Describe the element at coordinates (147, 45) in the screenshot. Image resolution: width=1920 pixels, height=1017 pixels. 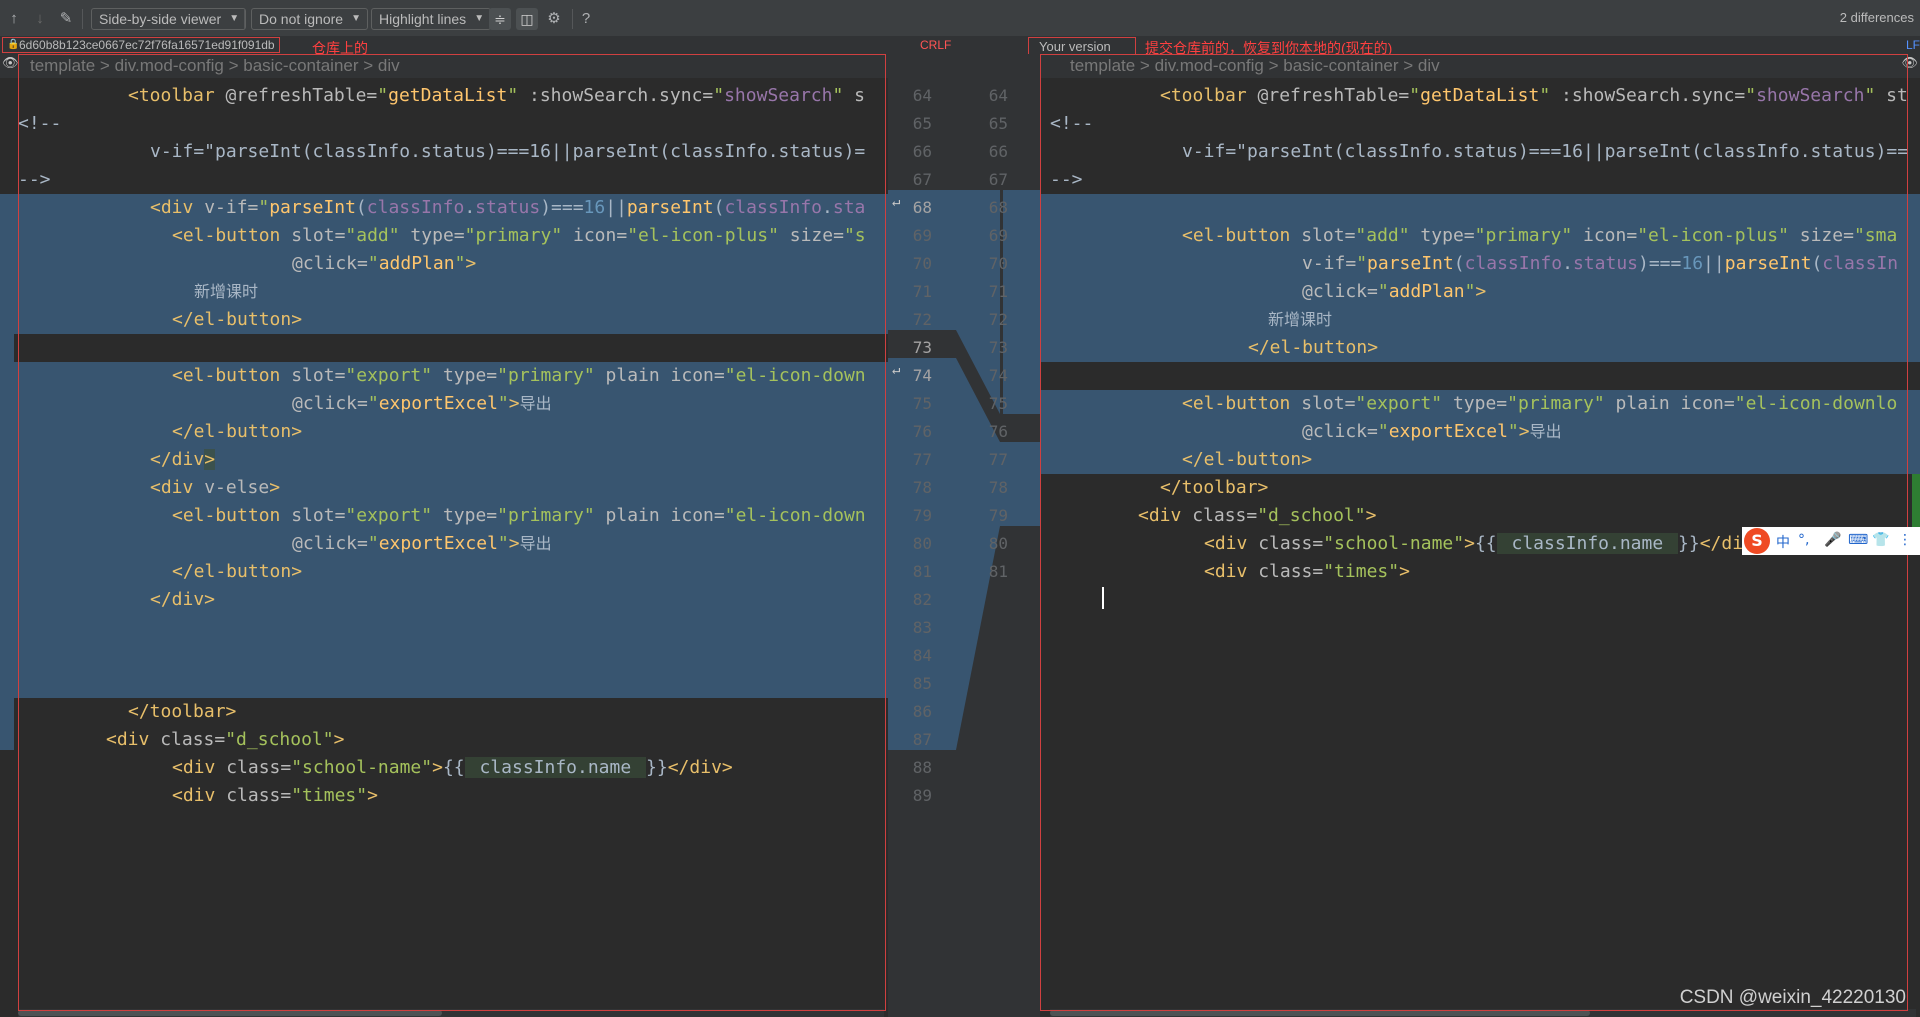
I see `left-revision-hash: 6d60b8b123ce0667ec72f76fa16571ed91f091db` at that location.